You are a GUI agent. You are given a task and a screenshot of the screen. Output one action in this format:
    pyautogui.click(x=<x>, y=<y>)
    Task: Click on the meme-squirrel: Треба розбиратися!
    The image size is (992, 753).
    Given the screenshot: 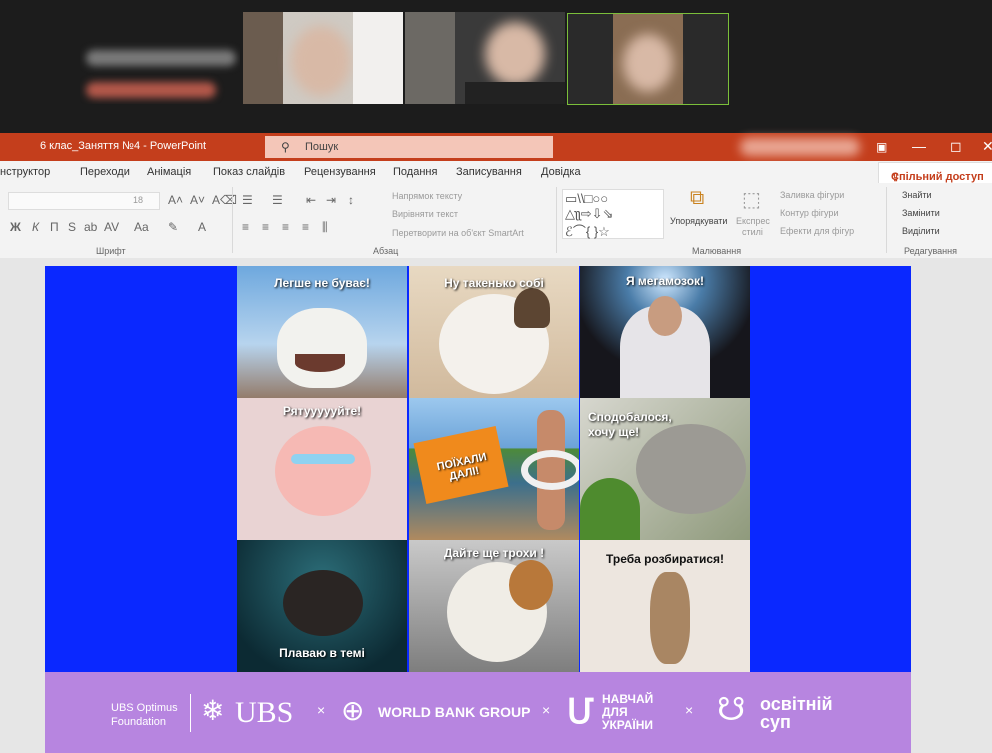 What is the action you would take?
    pyautogui.click(x=665, y=606)
    